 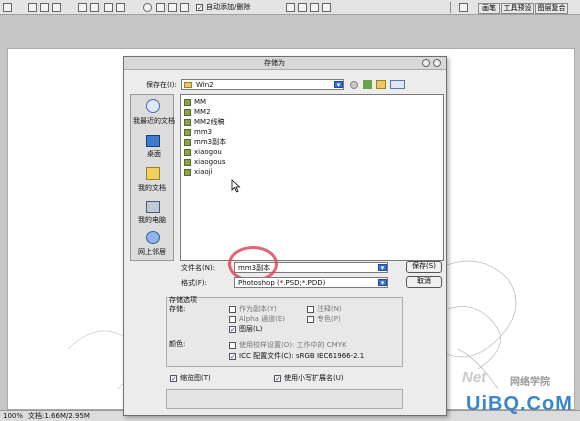 What do you see at coordinates (551, 8) in the screenshot?
I see `tab-layer-comps: 图层复合` at bounding box center [551, 8].